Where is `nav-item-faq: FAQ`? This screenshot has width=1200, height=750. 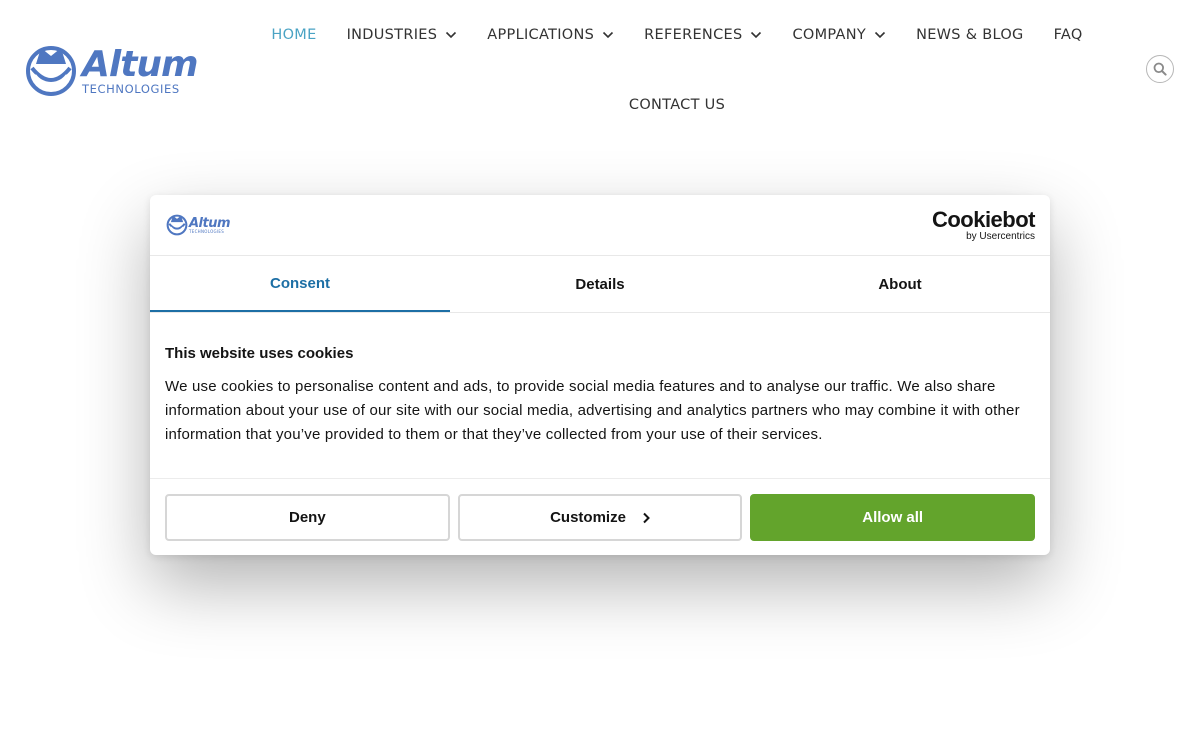 nav-item-faq: FAQ is located at coordinates (1068, 35).